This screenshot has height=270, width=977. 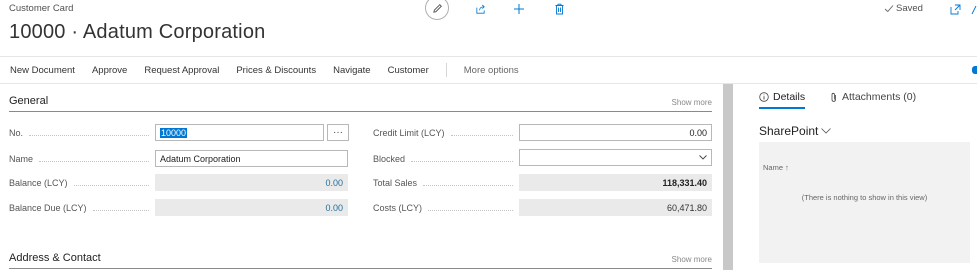 I want to click on costs-label: Costs (LCY), so click(x=443, y=208).